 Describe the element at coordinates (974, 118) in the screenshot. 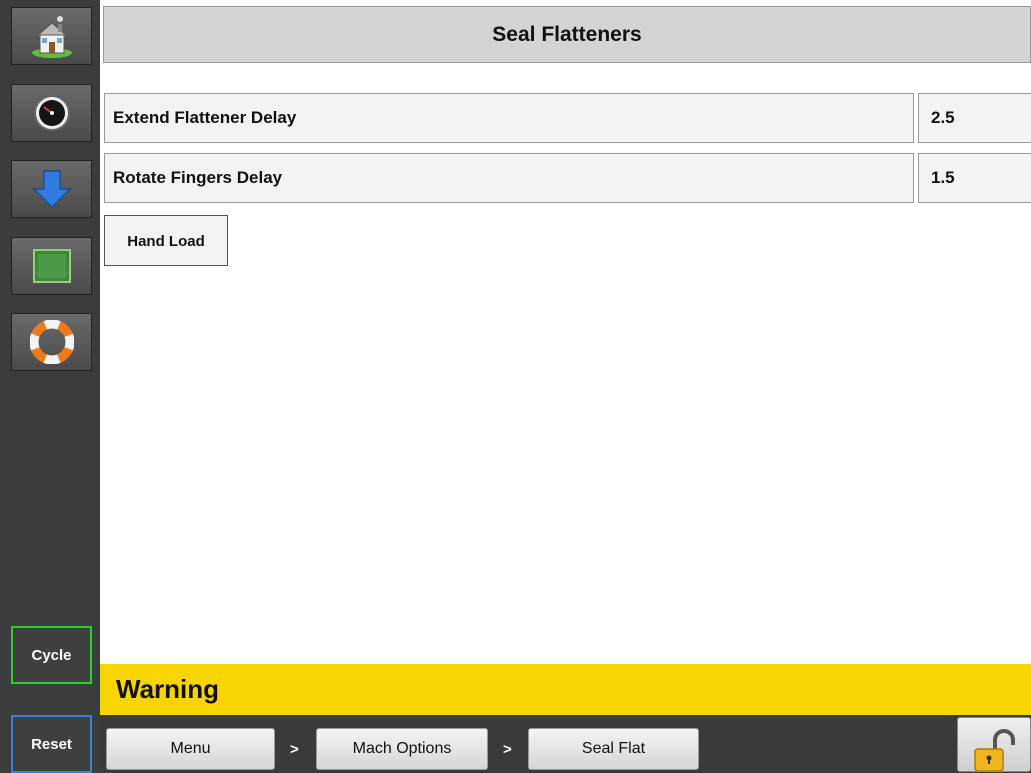

I see `param-value-extend-flattener-delay: 2.5` at that location.